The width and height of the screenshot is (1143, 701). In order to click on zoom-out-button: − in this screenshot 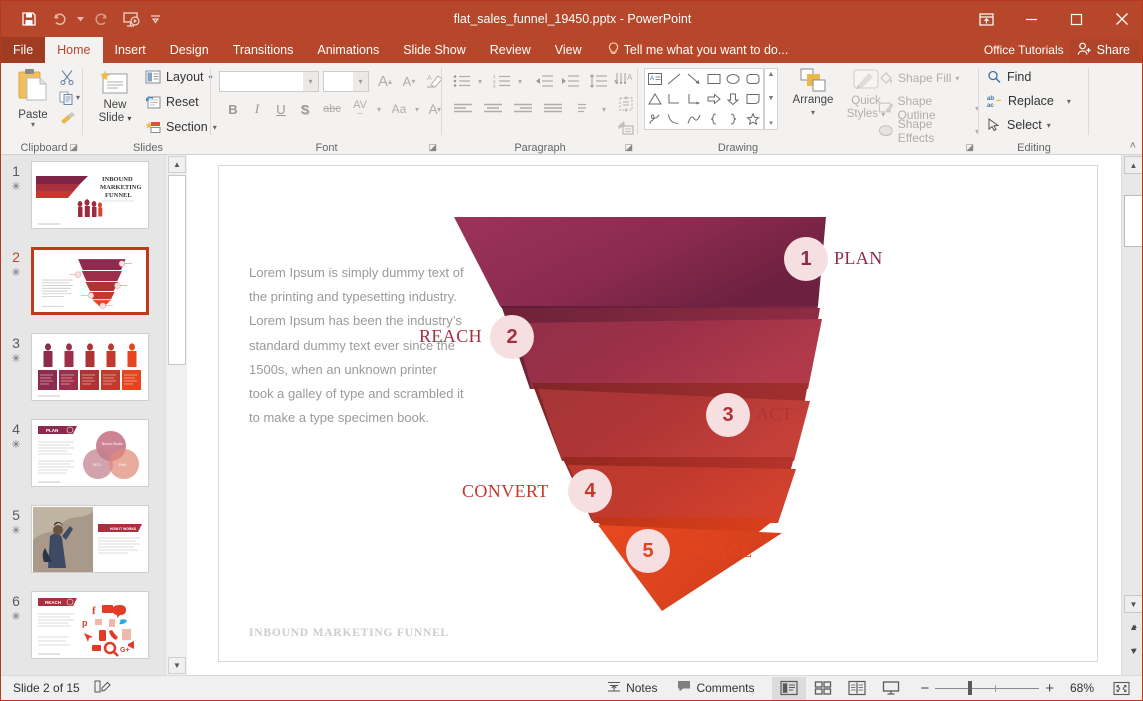, I will do `click(924, 688)`.